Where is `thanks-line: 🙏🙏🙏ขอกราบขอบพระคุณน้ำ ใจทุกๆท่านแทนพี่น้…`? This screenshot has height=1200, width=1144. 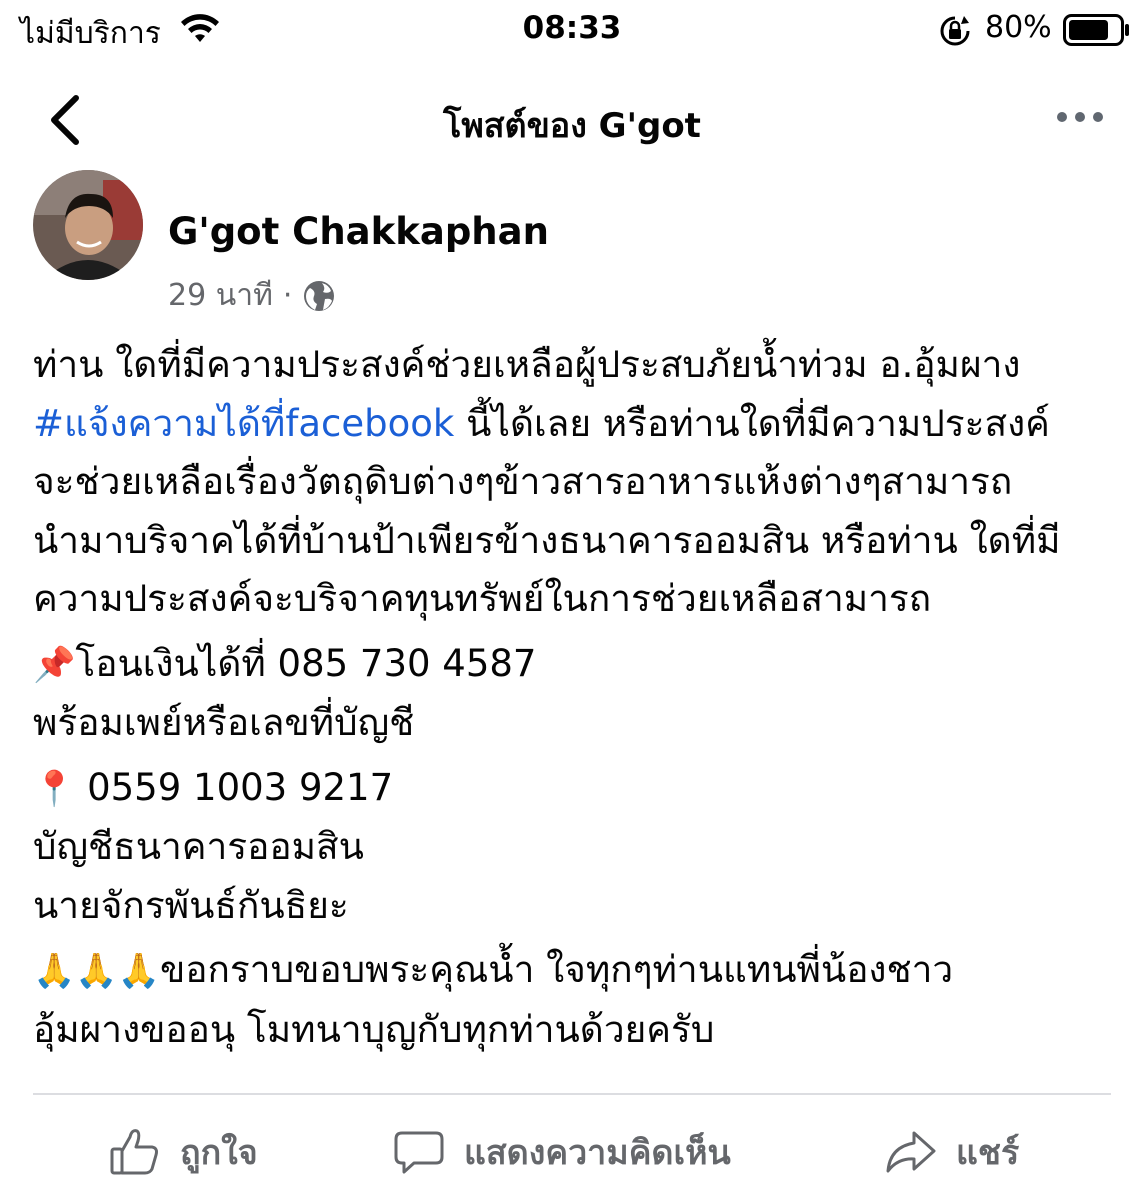 thanks-line: 🙏🙏🙏ขอกราบขอบพระคุณน้ำ ใจทุกๆท่านแทนพี่น้… is located at coordinates (578, 971).